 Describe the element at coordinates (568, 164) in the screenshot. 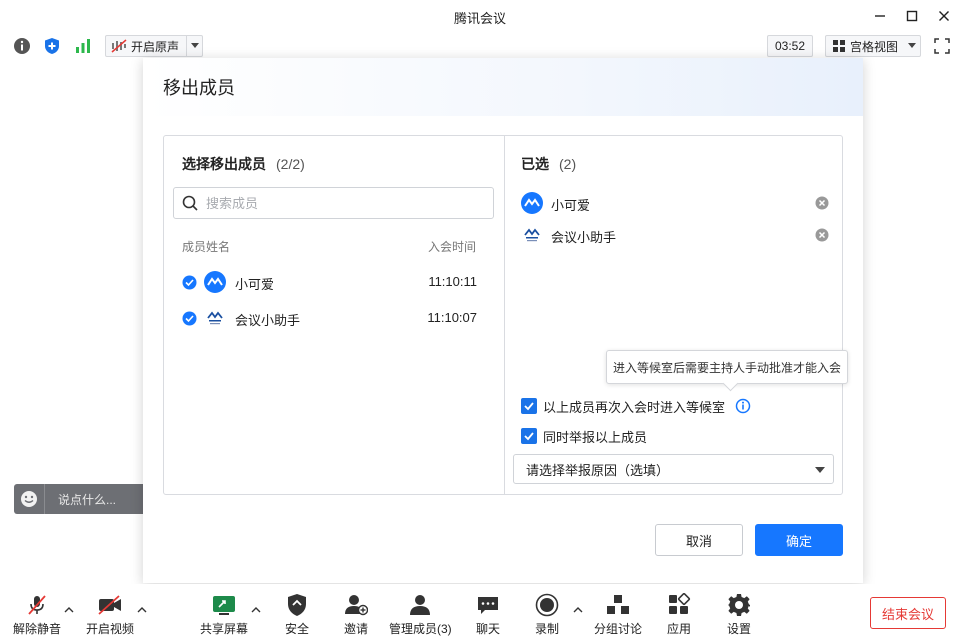

I see `selected-count: (2)` at that location.